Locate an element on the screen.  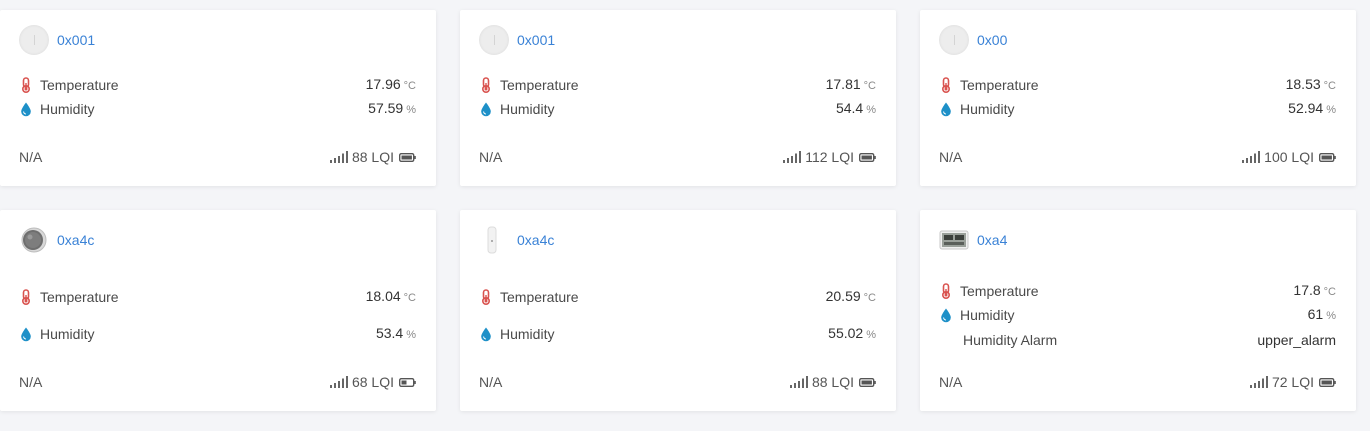
temperature-row: Temperature 20.59 °C is located at coordinates (677, 297).